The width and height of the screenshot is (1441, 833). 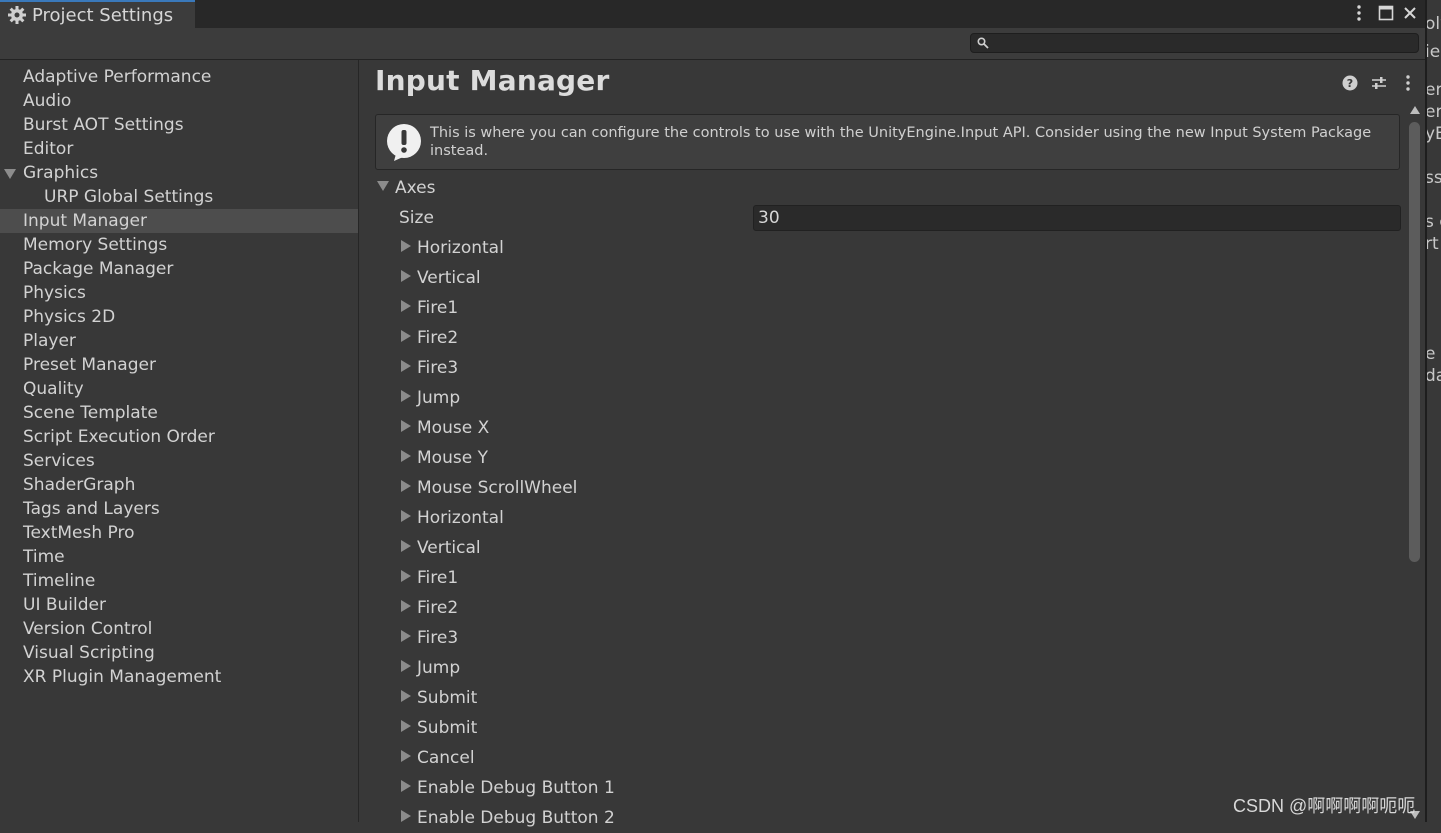 I want to click on sidebar-item: Adaptive Performance, so click(x=179, y=77).